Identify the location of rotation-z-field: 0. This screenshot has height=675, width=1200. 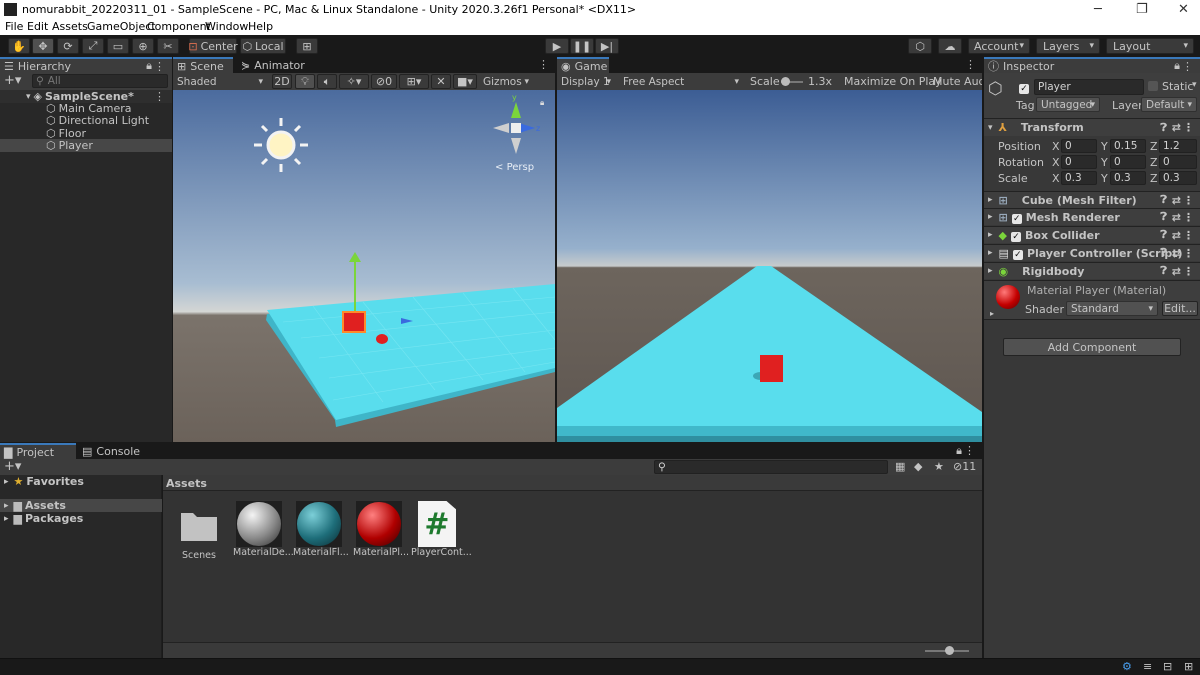
(1178, 162).